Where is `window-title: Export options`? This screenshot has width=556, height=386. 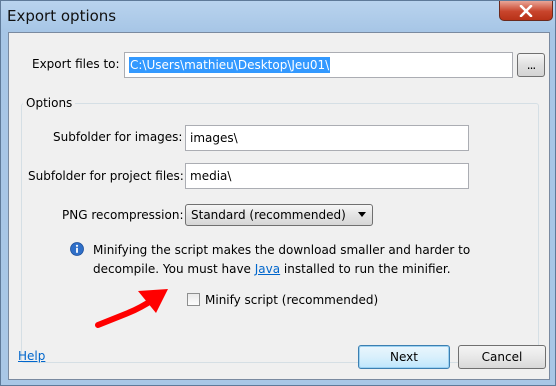
window-title: Export options is located at coordinates (62, 16).